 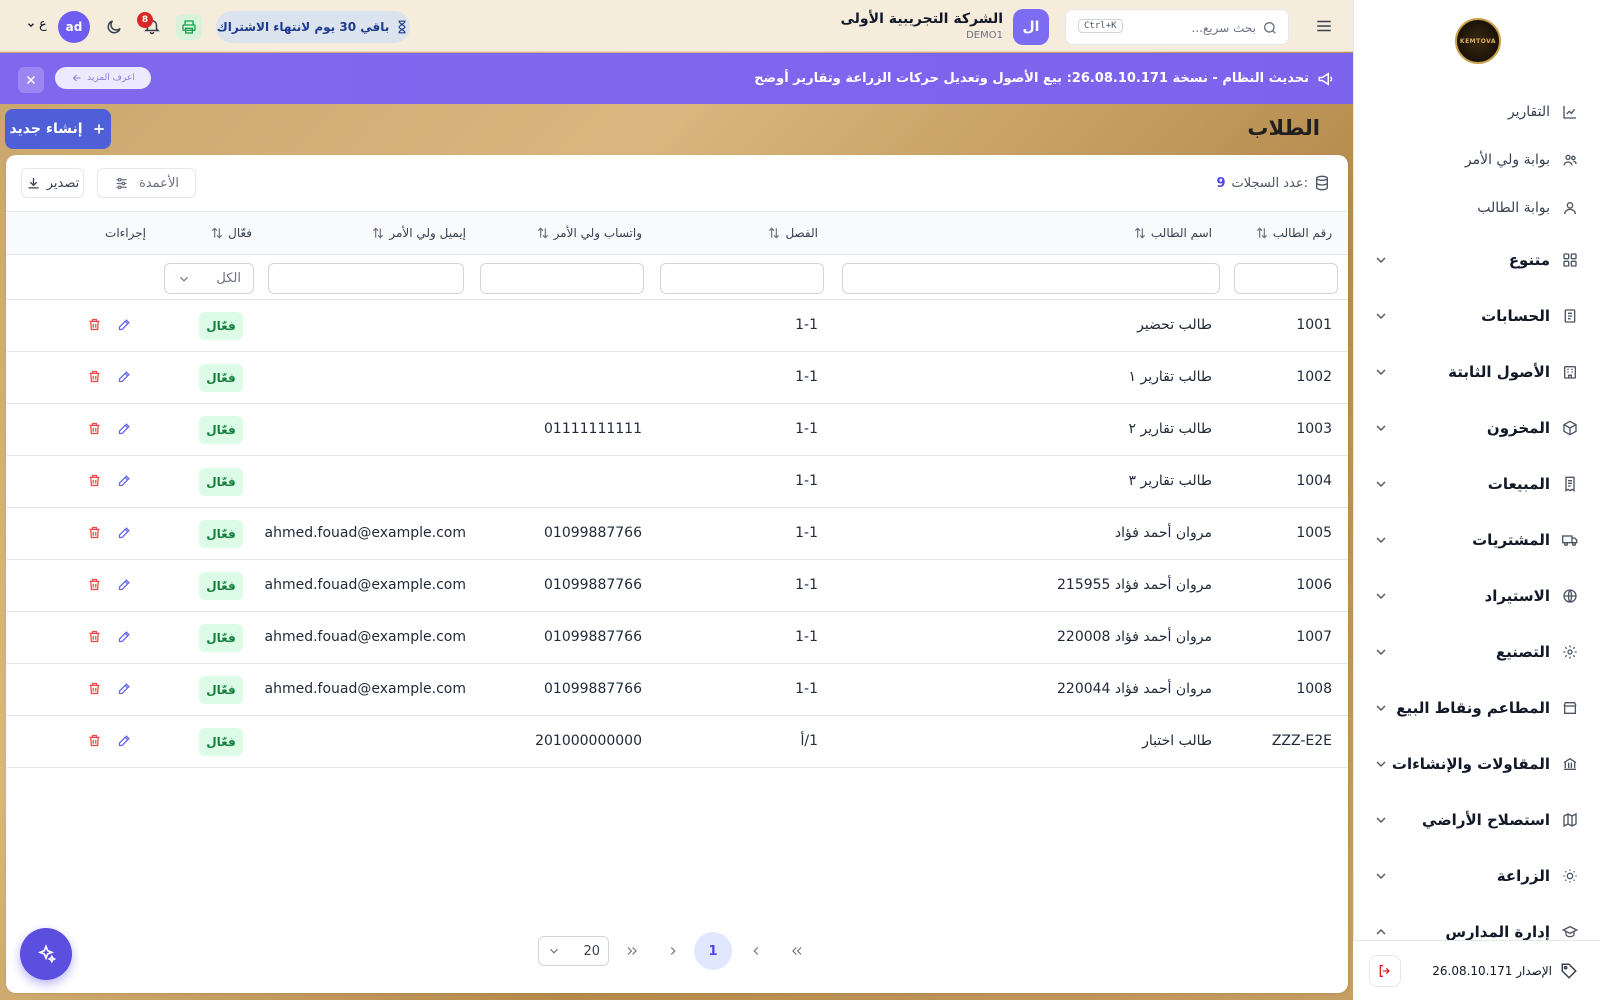 What do you see at coordinates (792, 233) in the screenshot?
I see `column-header-class: الفصل` at bounding box center [792, 233].